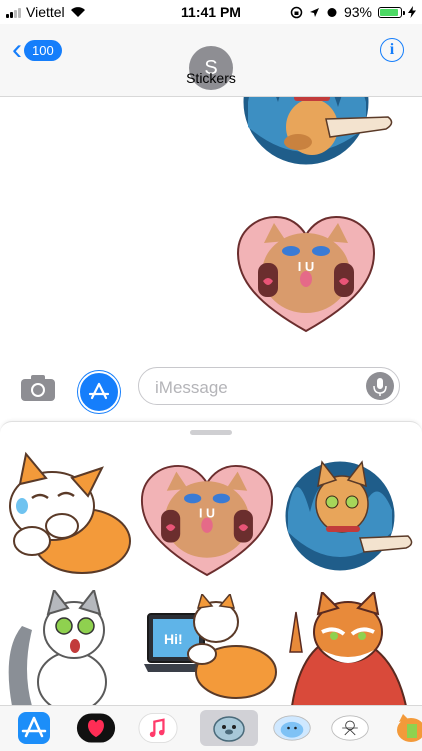 Image resolution: width=422 pixels, height=751 pixels. What do you see at coordinates (38, 388) in the screenshot?
I see `camera-icon` at bounding box center [38, 388].